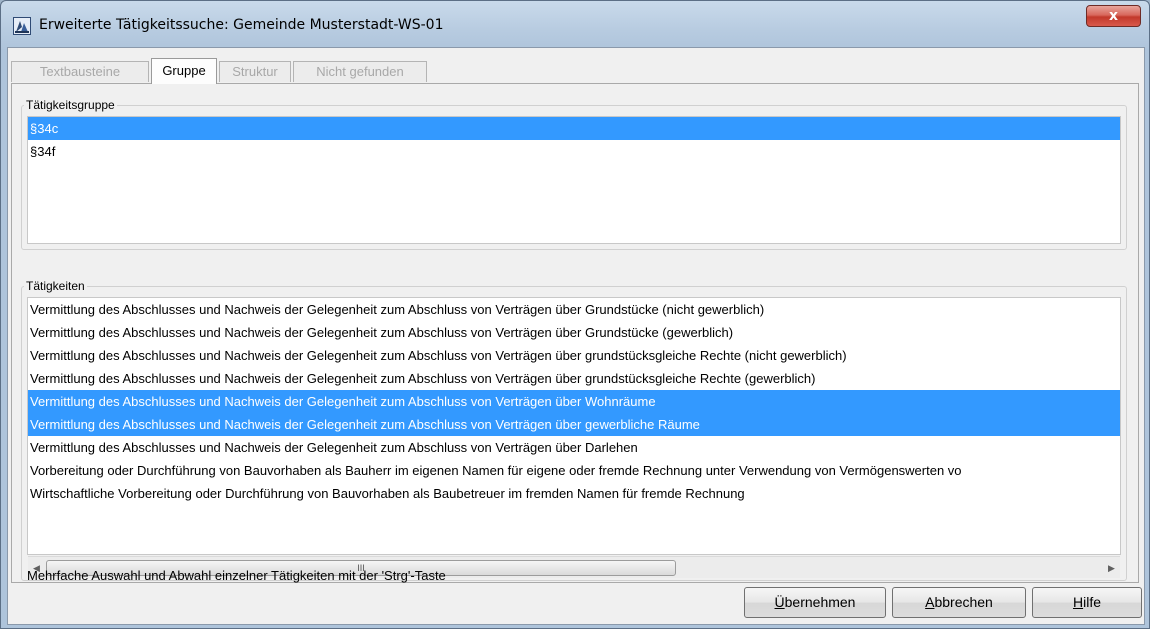 Image resolution: width=1150 pixels, height=629 pixels. I want to click on close-icon: x, so click(1113, 16).